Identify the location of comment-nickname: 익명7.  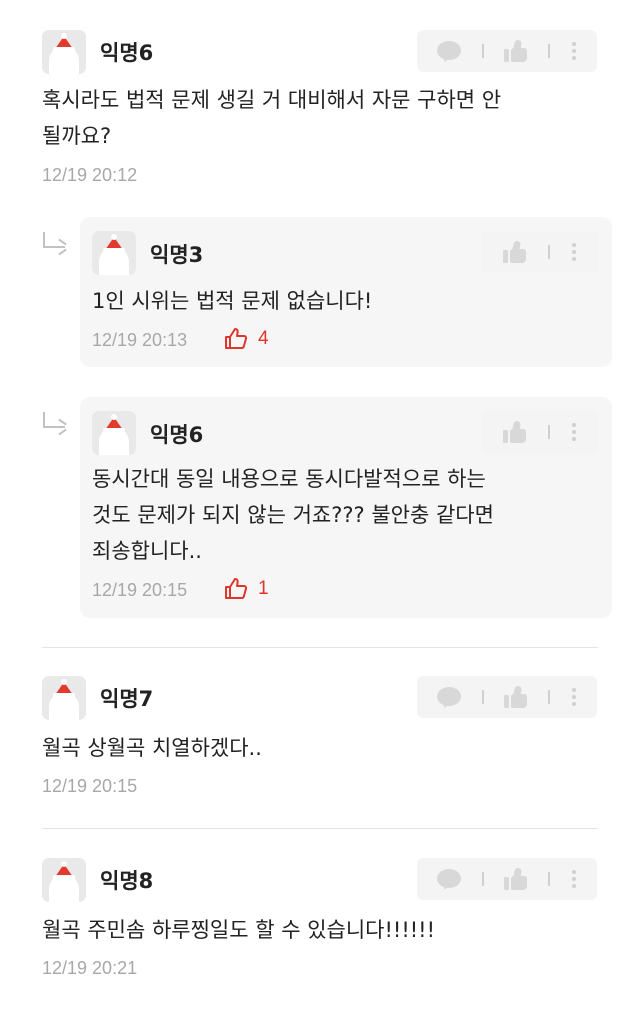
(127, 699).